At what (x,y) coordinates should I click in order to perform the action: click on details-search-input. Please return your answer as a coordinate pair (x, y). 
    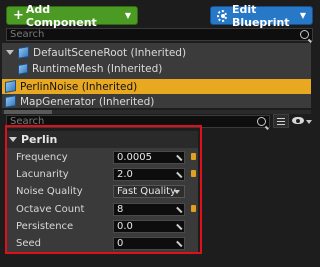
    Looking at the image, I should click on (138, 121).